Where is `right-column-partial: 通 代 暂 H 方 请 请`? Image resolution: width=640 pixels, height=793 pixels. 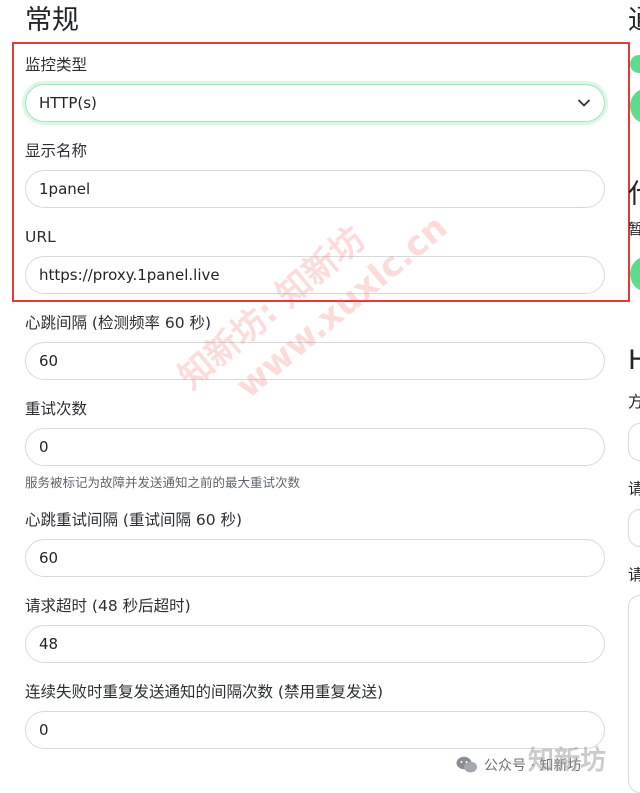
right-column-partial: 通 代 暂 H 方 请 请 is located at coordinates (634, 396).